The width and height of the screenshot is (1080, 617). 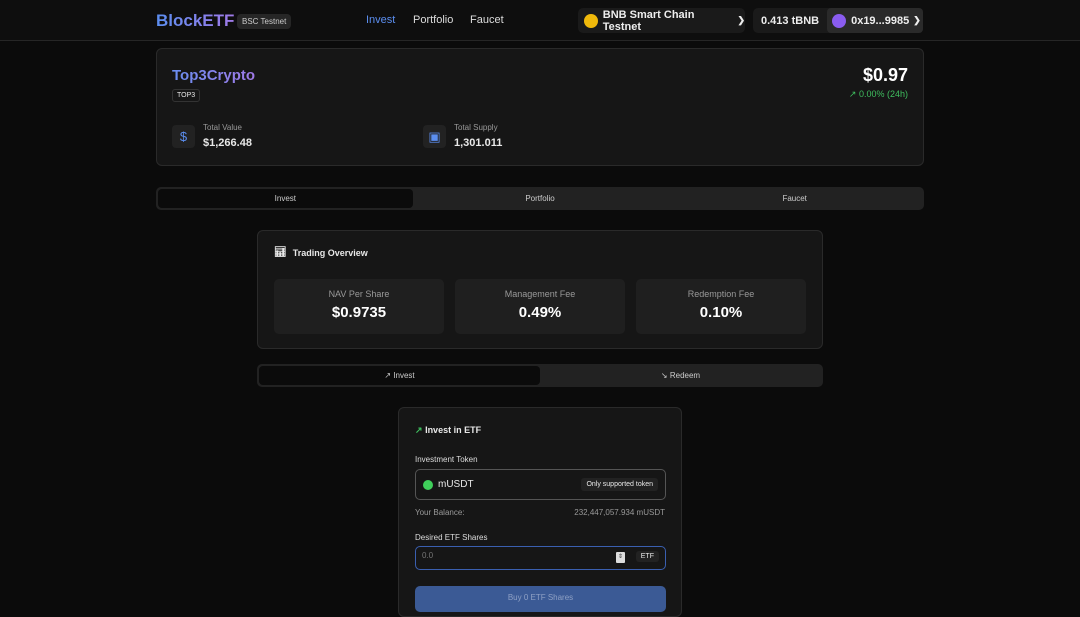 What do you see at coordinates (883, 94) in the screenshot?
I see `price-change-value: 0.00% (24h)` at bounding box center [883, 94].